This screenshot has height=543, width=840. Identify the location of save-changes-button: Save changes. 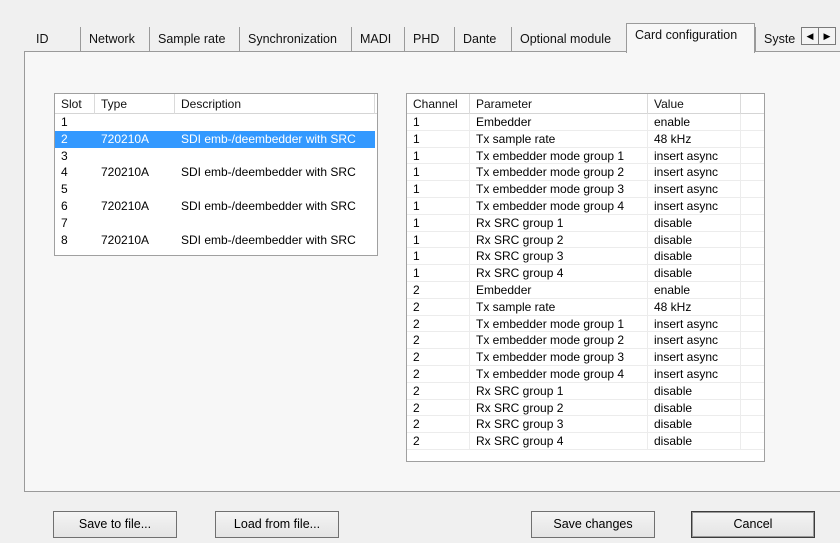
(593, 524).